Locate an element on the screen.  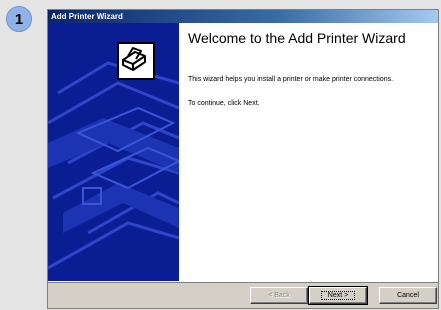
next-button: Next > is located at coordinates (338, 295).